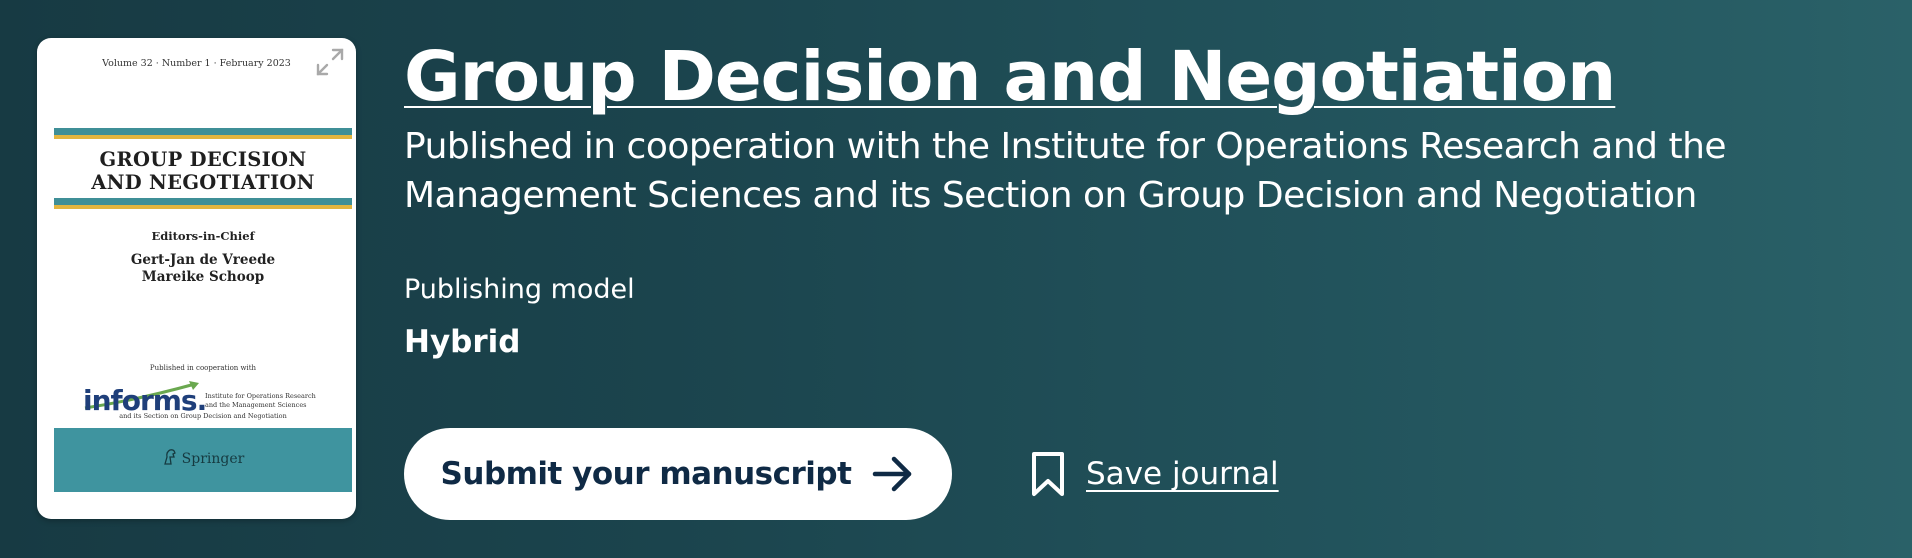 This screenshot has width=1912, height=558. I want to click on informs-description-line: and the Management Sciences, so click(256, 405).